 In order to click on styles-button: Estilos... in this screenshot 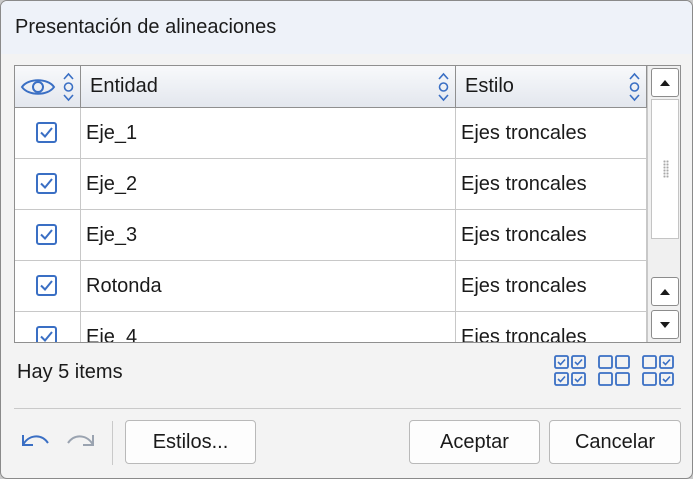, I will do `click(190, 442)`.